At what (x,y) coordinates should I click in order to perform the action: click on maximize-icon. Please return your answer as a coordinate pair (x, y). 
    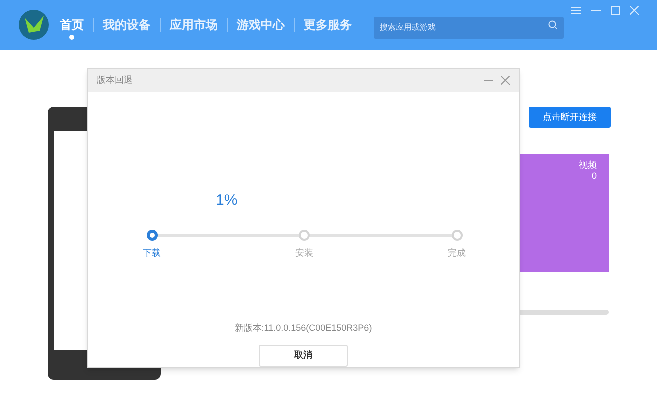
    Looking at the image, I should click on (615, 10).